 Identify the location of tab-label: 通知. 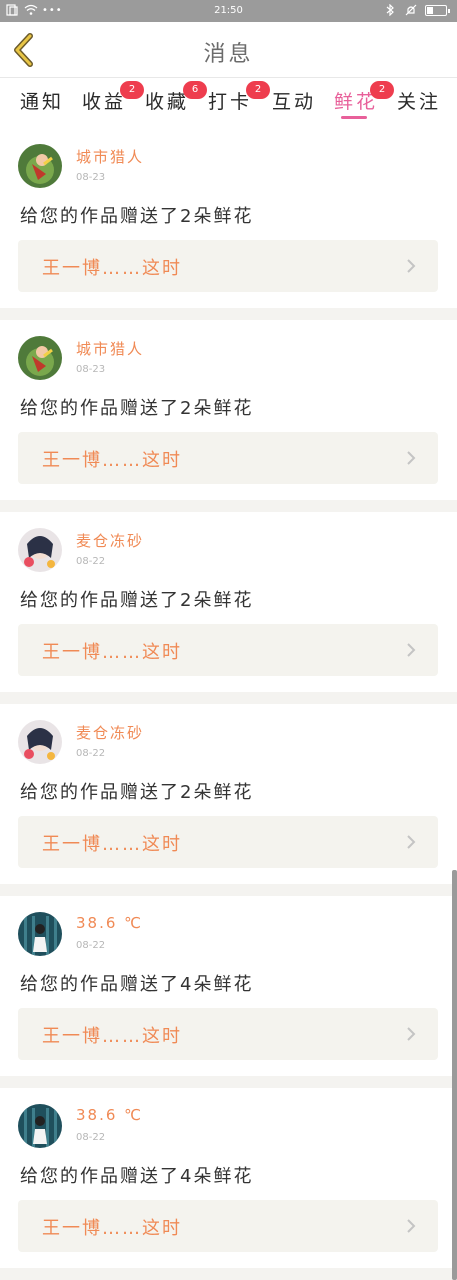
(42, 102).